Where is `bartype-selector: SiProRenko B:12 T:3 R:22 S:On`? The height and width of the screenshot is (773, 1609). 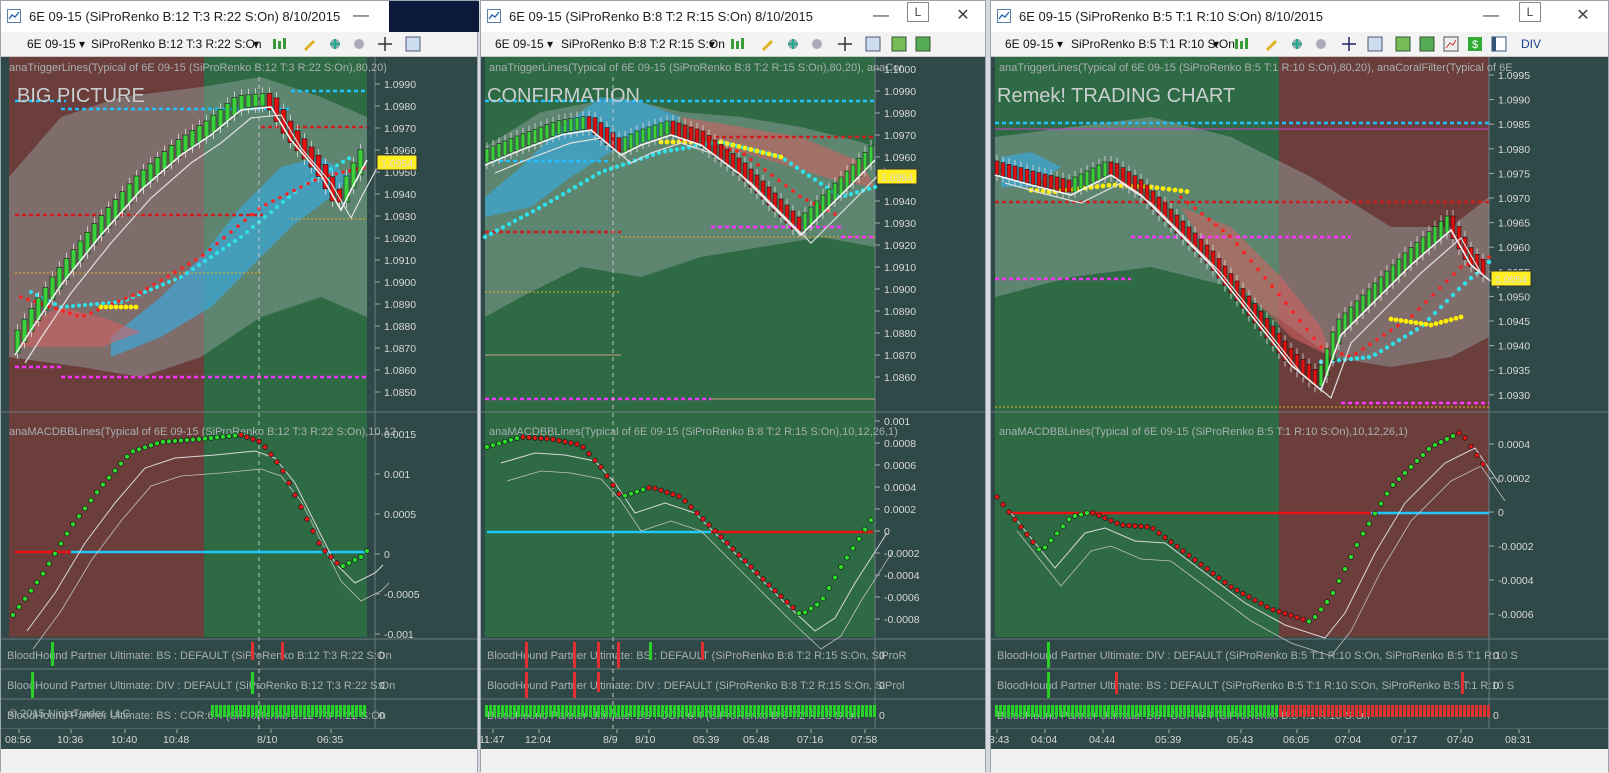 bartype-selector: SiProRenko B:12 T:3 R:22 S:On is located at coordinates (176, 44).